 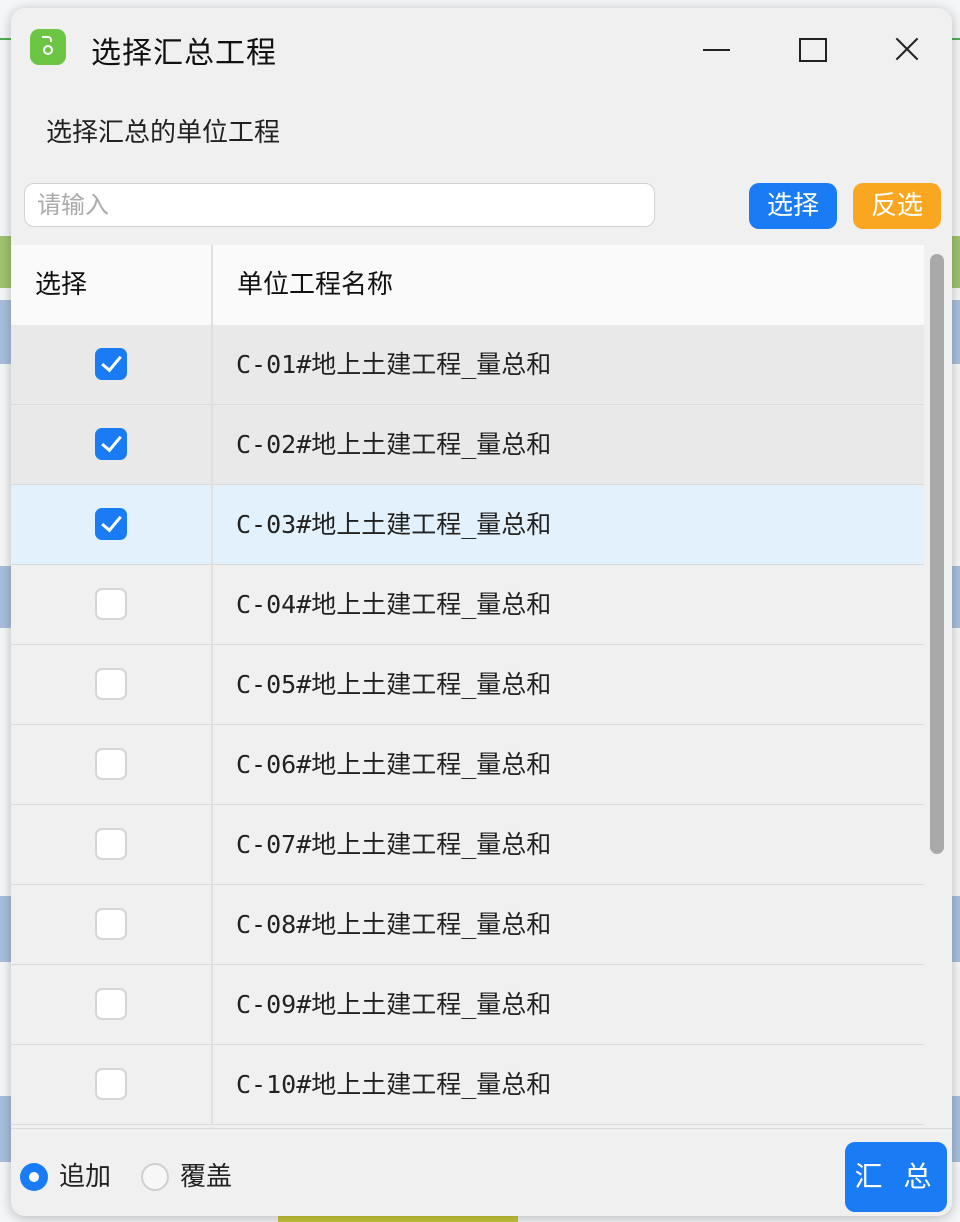 What do you see at coordinates (155, 1177) in the screenshot?
I see `overwrite-radio` at bounding box center [155, 1177].